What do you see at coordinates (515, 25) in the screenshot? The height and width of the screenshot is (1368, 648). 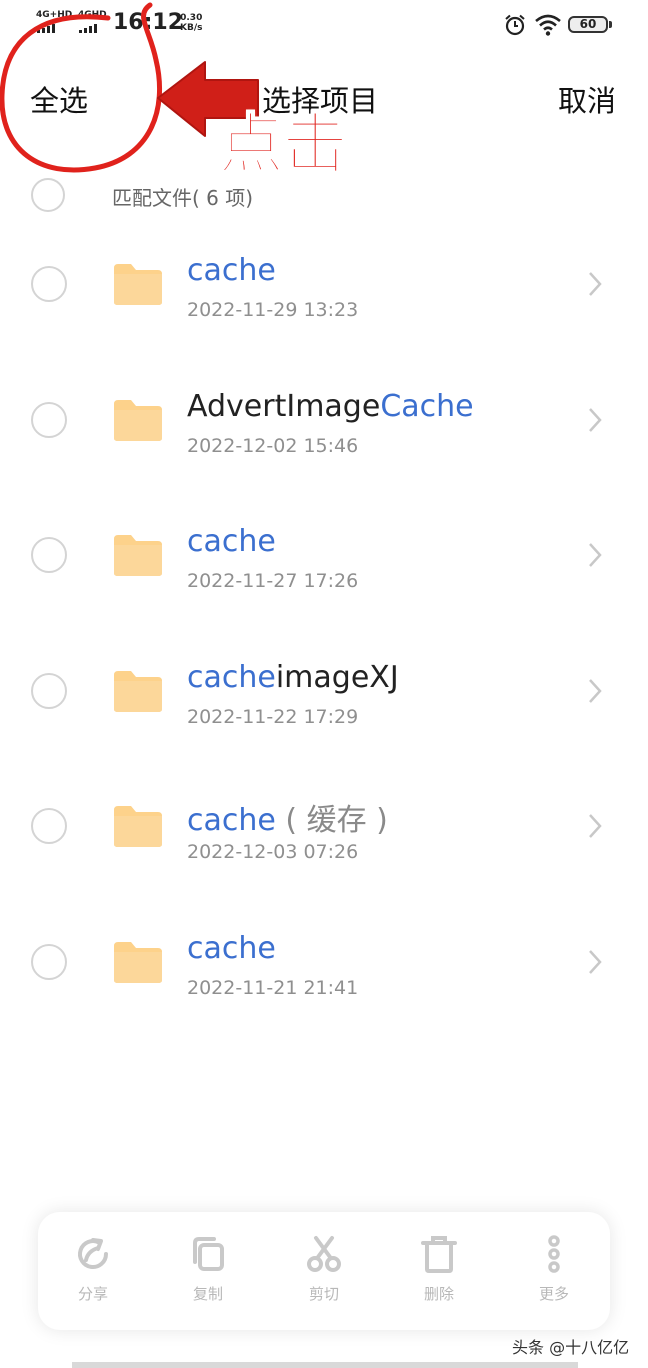 I see `alarm-icon` at bounding box center [515, 25].